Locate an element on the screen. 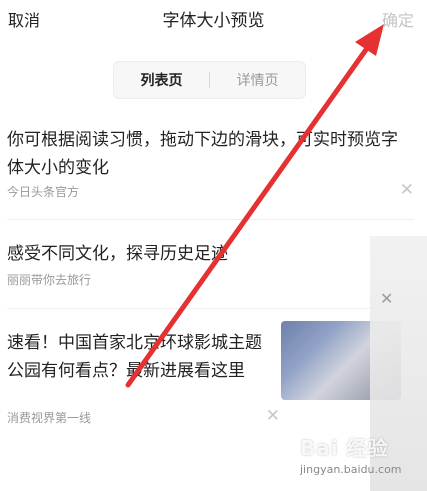 This screenshot has height=491, width=427. watermark-url: jingyan.baidu.com is located at coordinates (351, 469).